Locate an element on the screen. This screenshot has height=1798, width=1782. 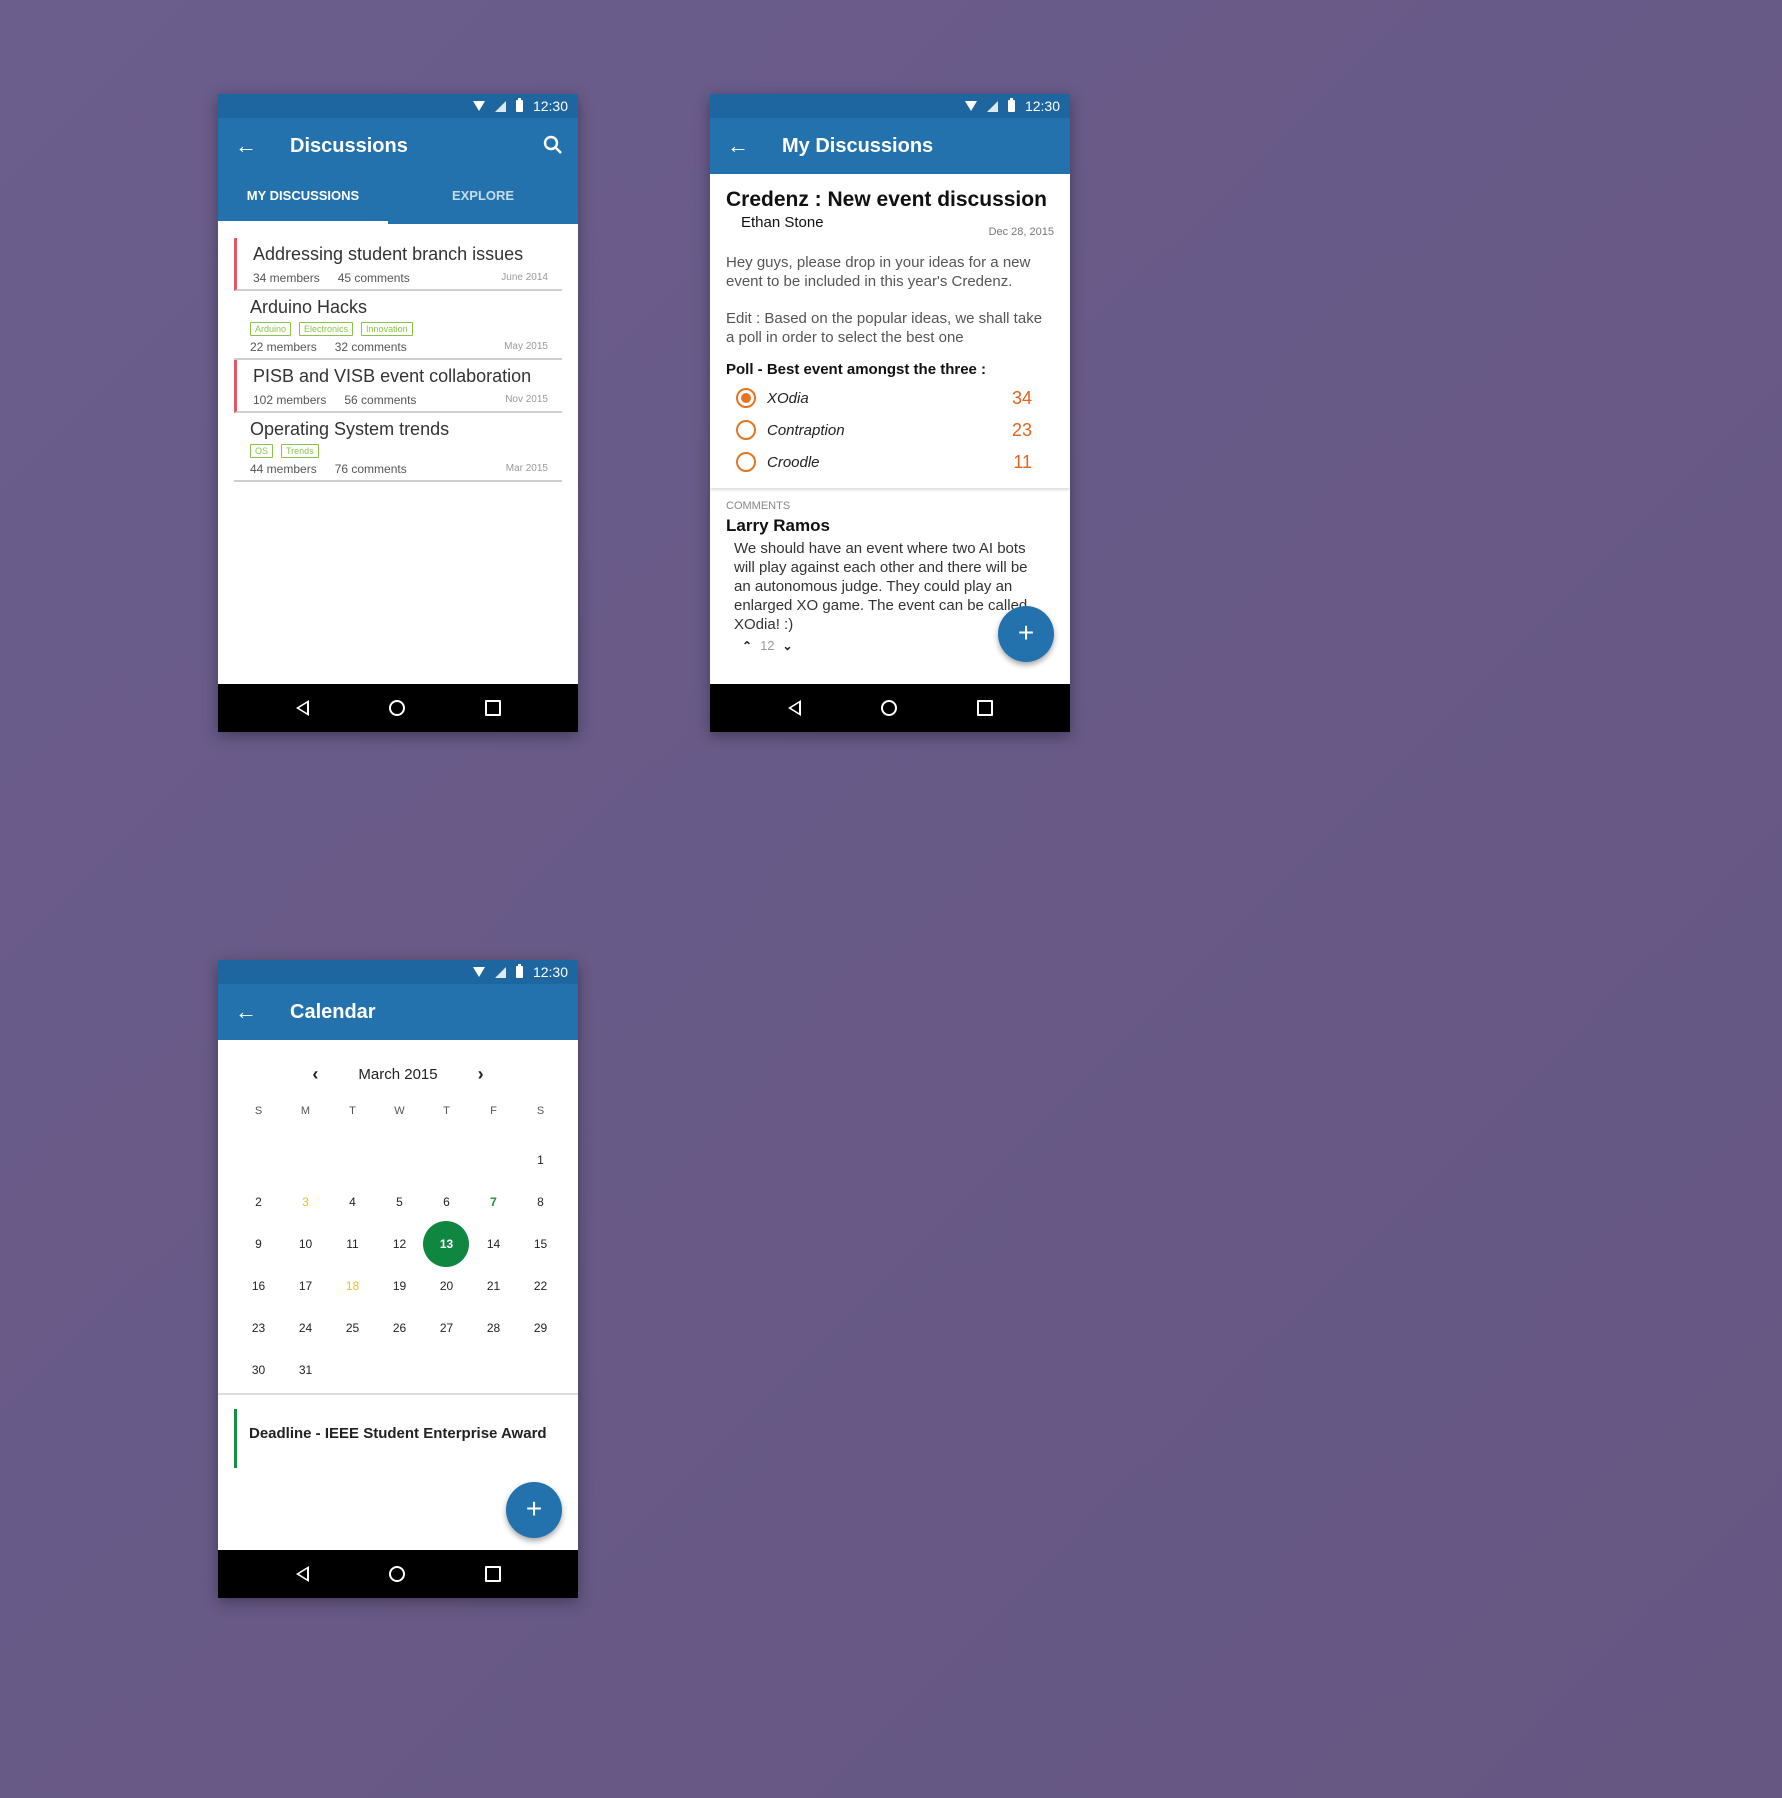
day-cell: 2 is located at coordinates (258, 1202).